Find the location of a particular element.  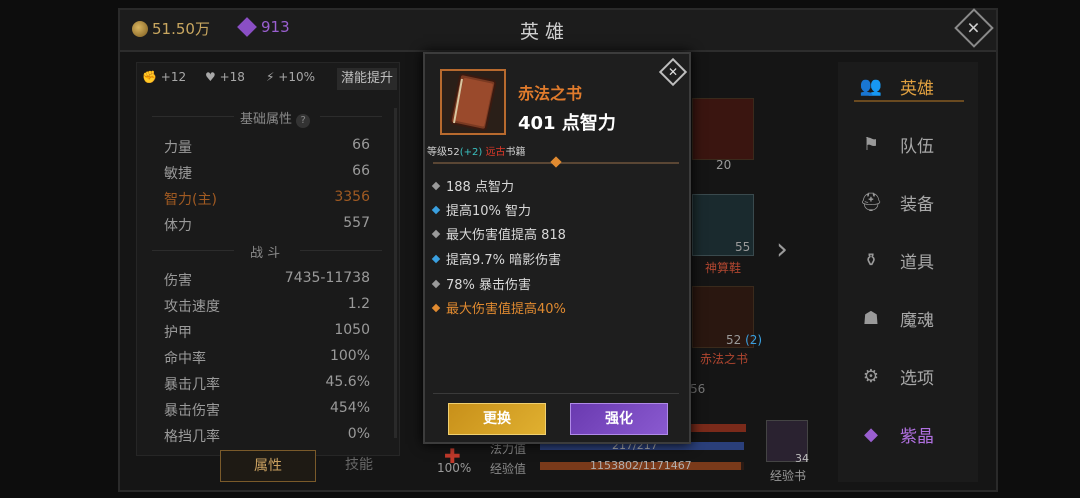

percent-label: 100% is located at coordinates (454, 468).